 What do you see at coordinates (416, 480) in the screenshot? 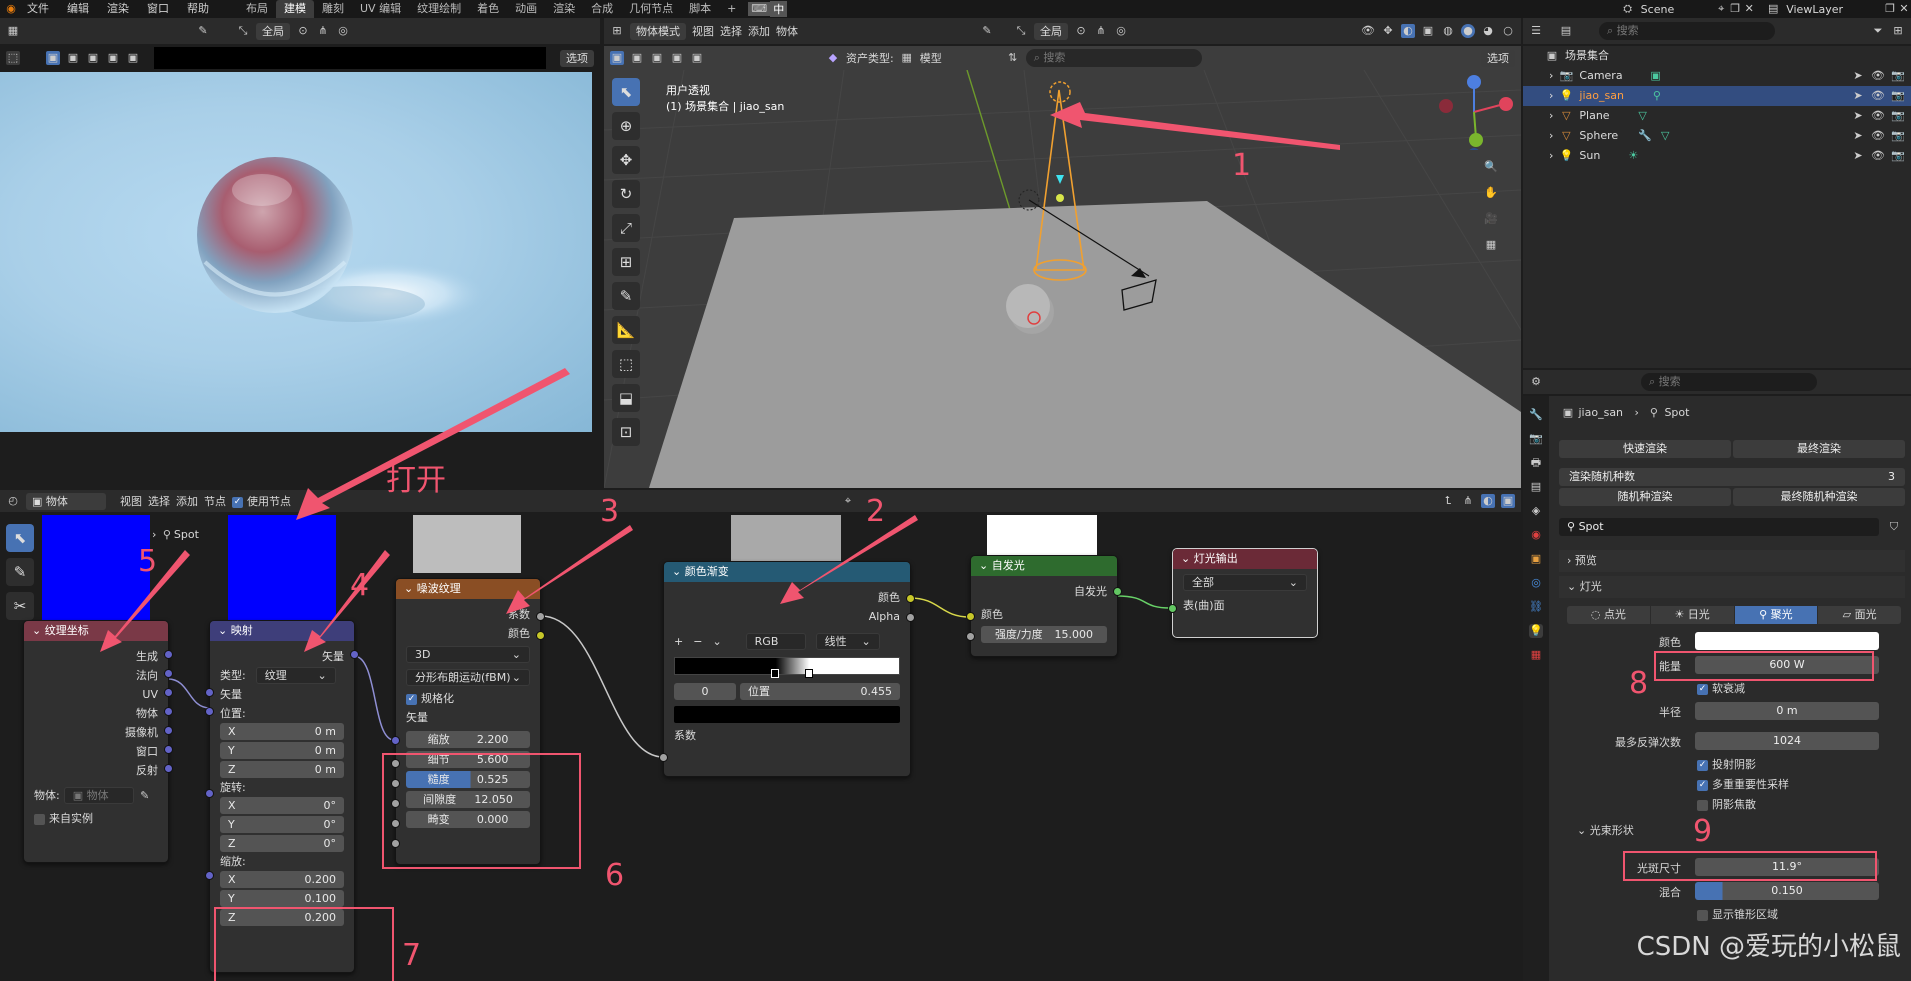
I see `annotation-open: 打开` at bounding box center [416, 480].